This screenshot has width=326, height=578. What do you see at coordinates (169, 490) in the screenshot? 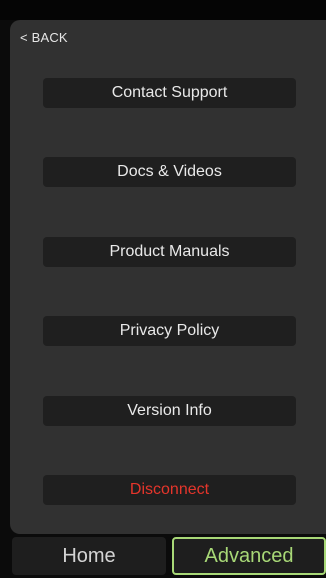
I see `disconnect-button: Disconnect` at bounding box center [169, 490].